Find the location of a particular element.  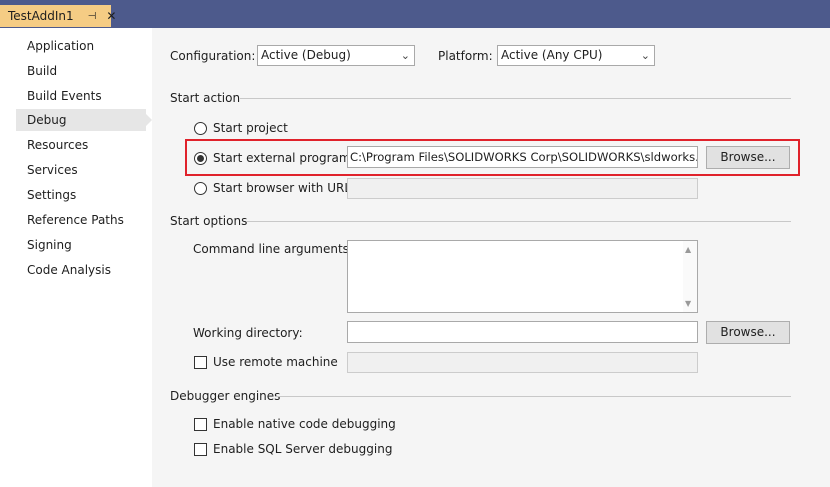

sidebar-item-resources: Resources is located at coordinates (81, 145).